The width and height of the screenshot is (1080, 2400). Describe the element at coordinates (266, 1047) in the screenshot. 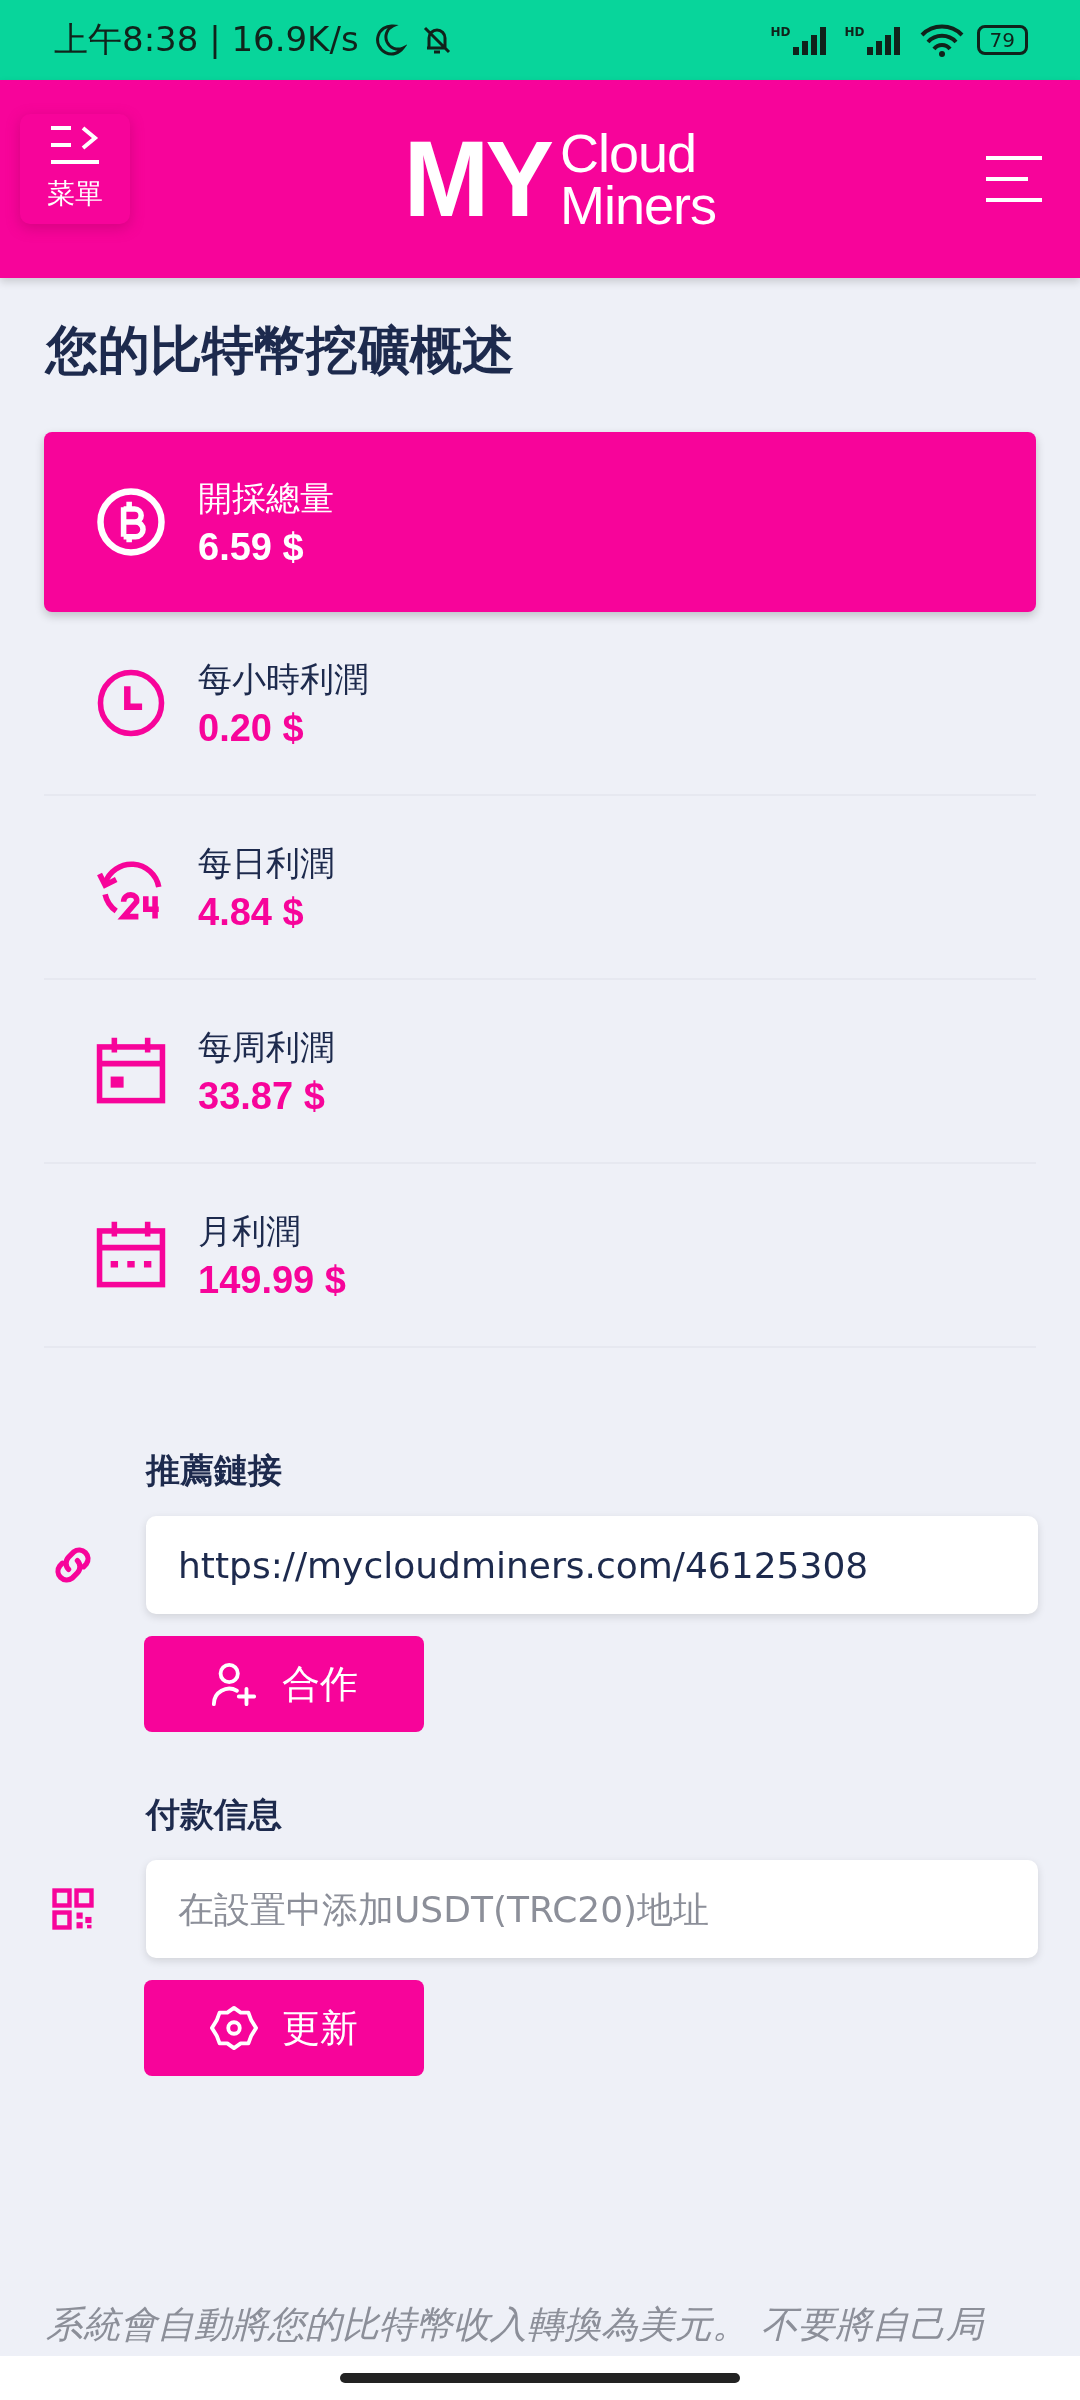

I see `stat-label: 每周利潤` at that location.